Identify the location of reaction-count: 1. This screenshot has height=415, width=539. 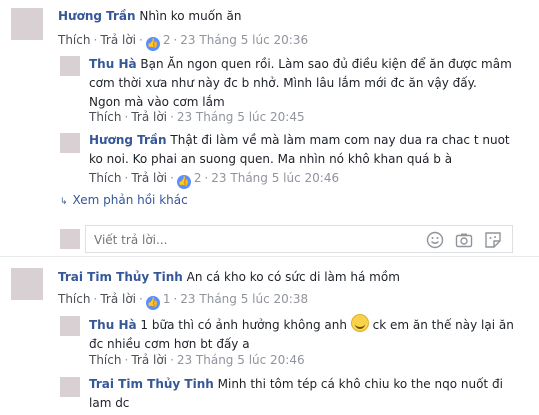
(167, 299).